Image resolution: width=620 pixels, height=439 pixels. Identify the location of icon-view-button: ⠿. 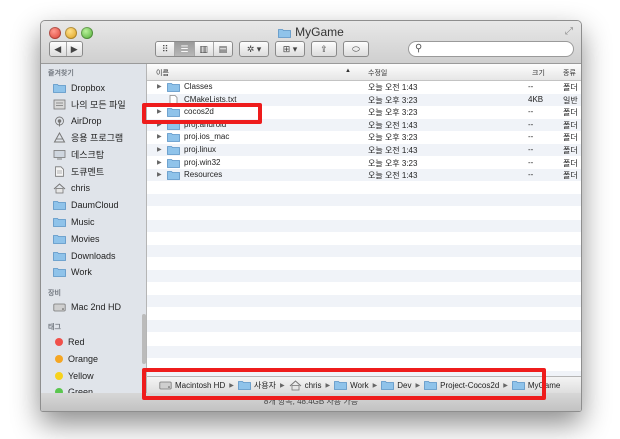
(166, 49).